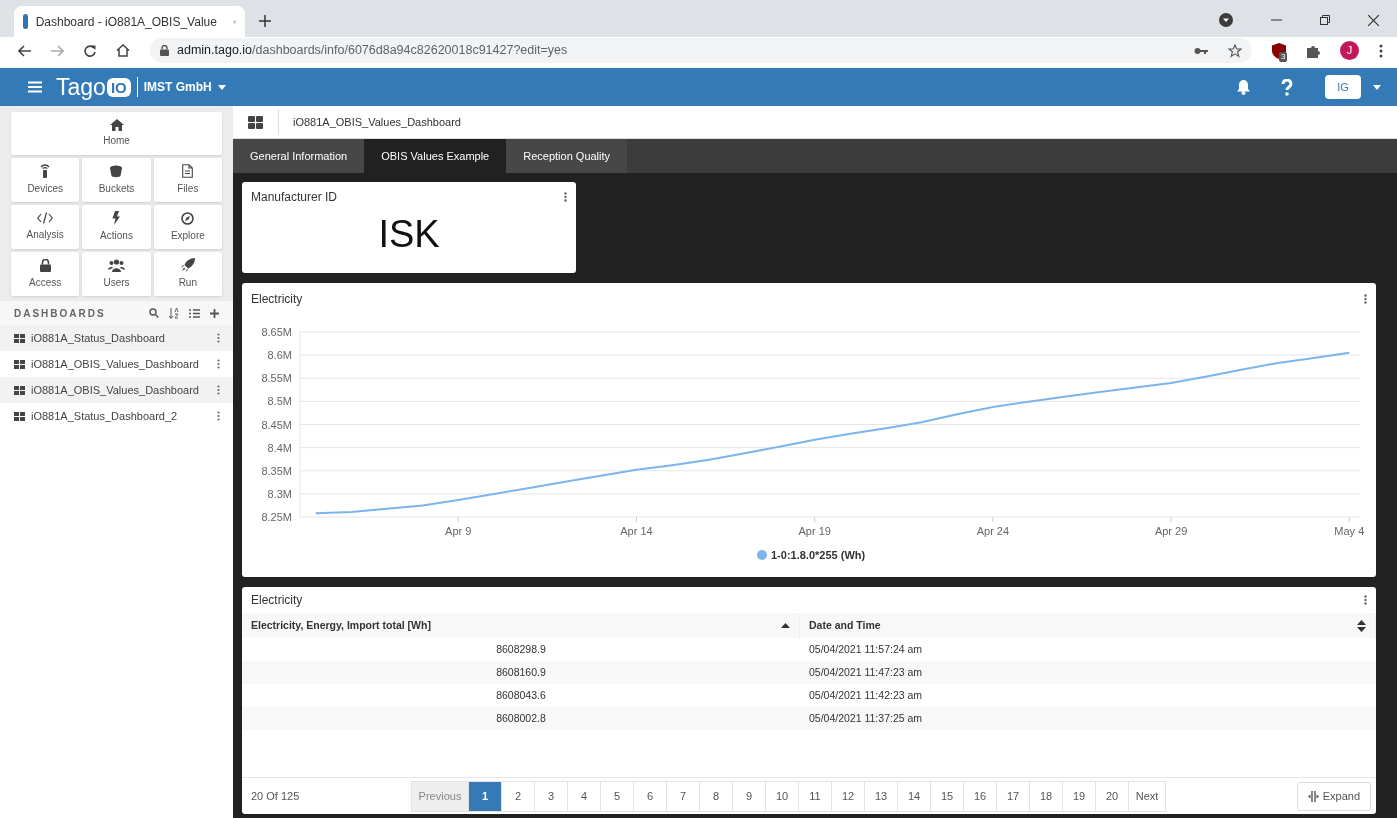  I want to click on page-button: 16, so click(980, 796).